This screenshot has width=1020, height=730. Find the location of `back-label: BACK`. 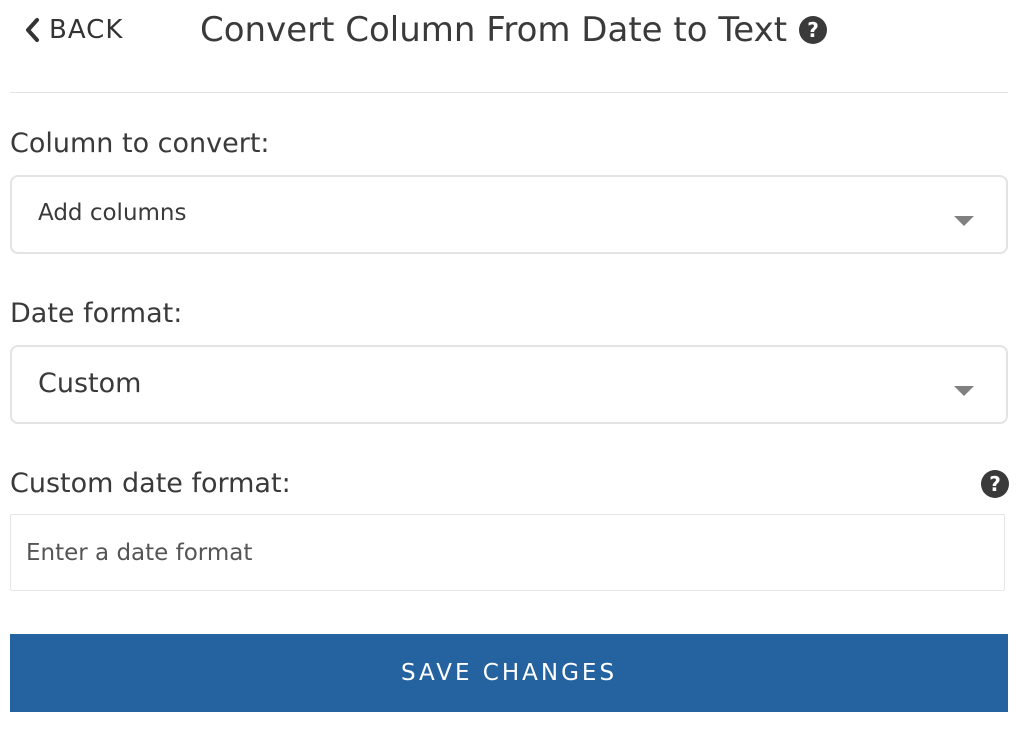

back-label: BACK is located at coordinates (86, 30).